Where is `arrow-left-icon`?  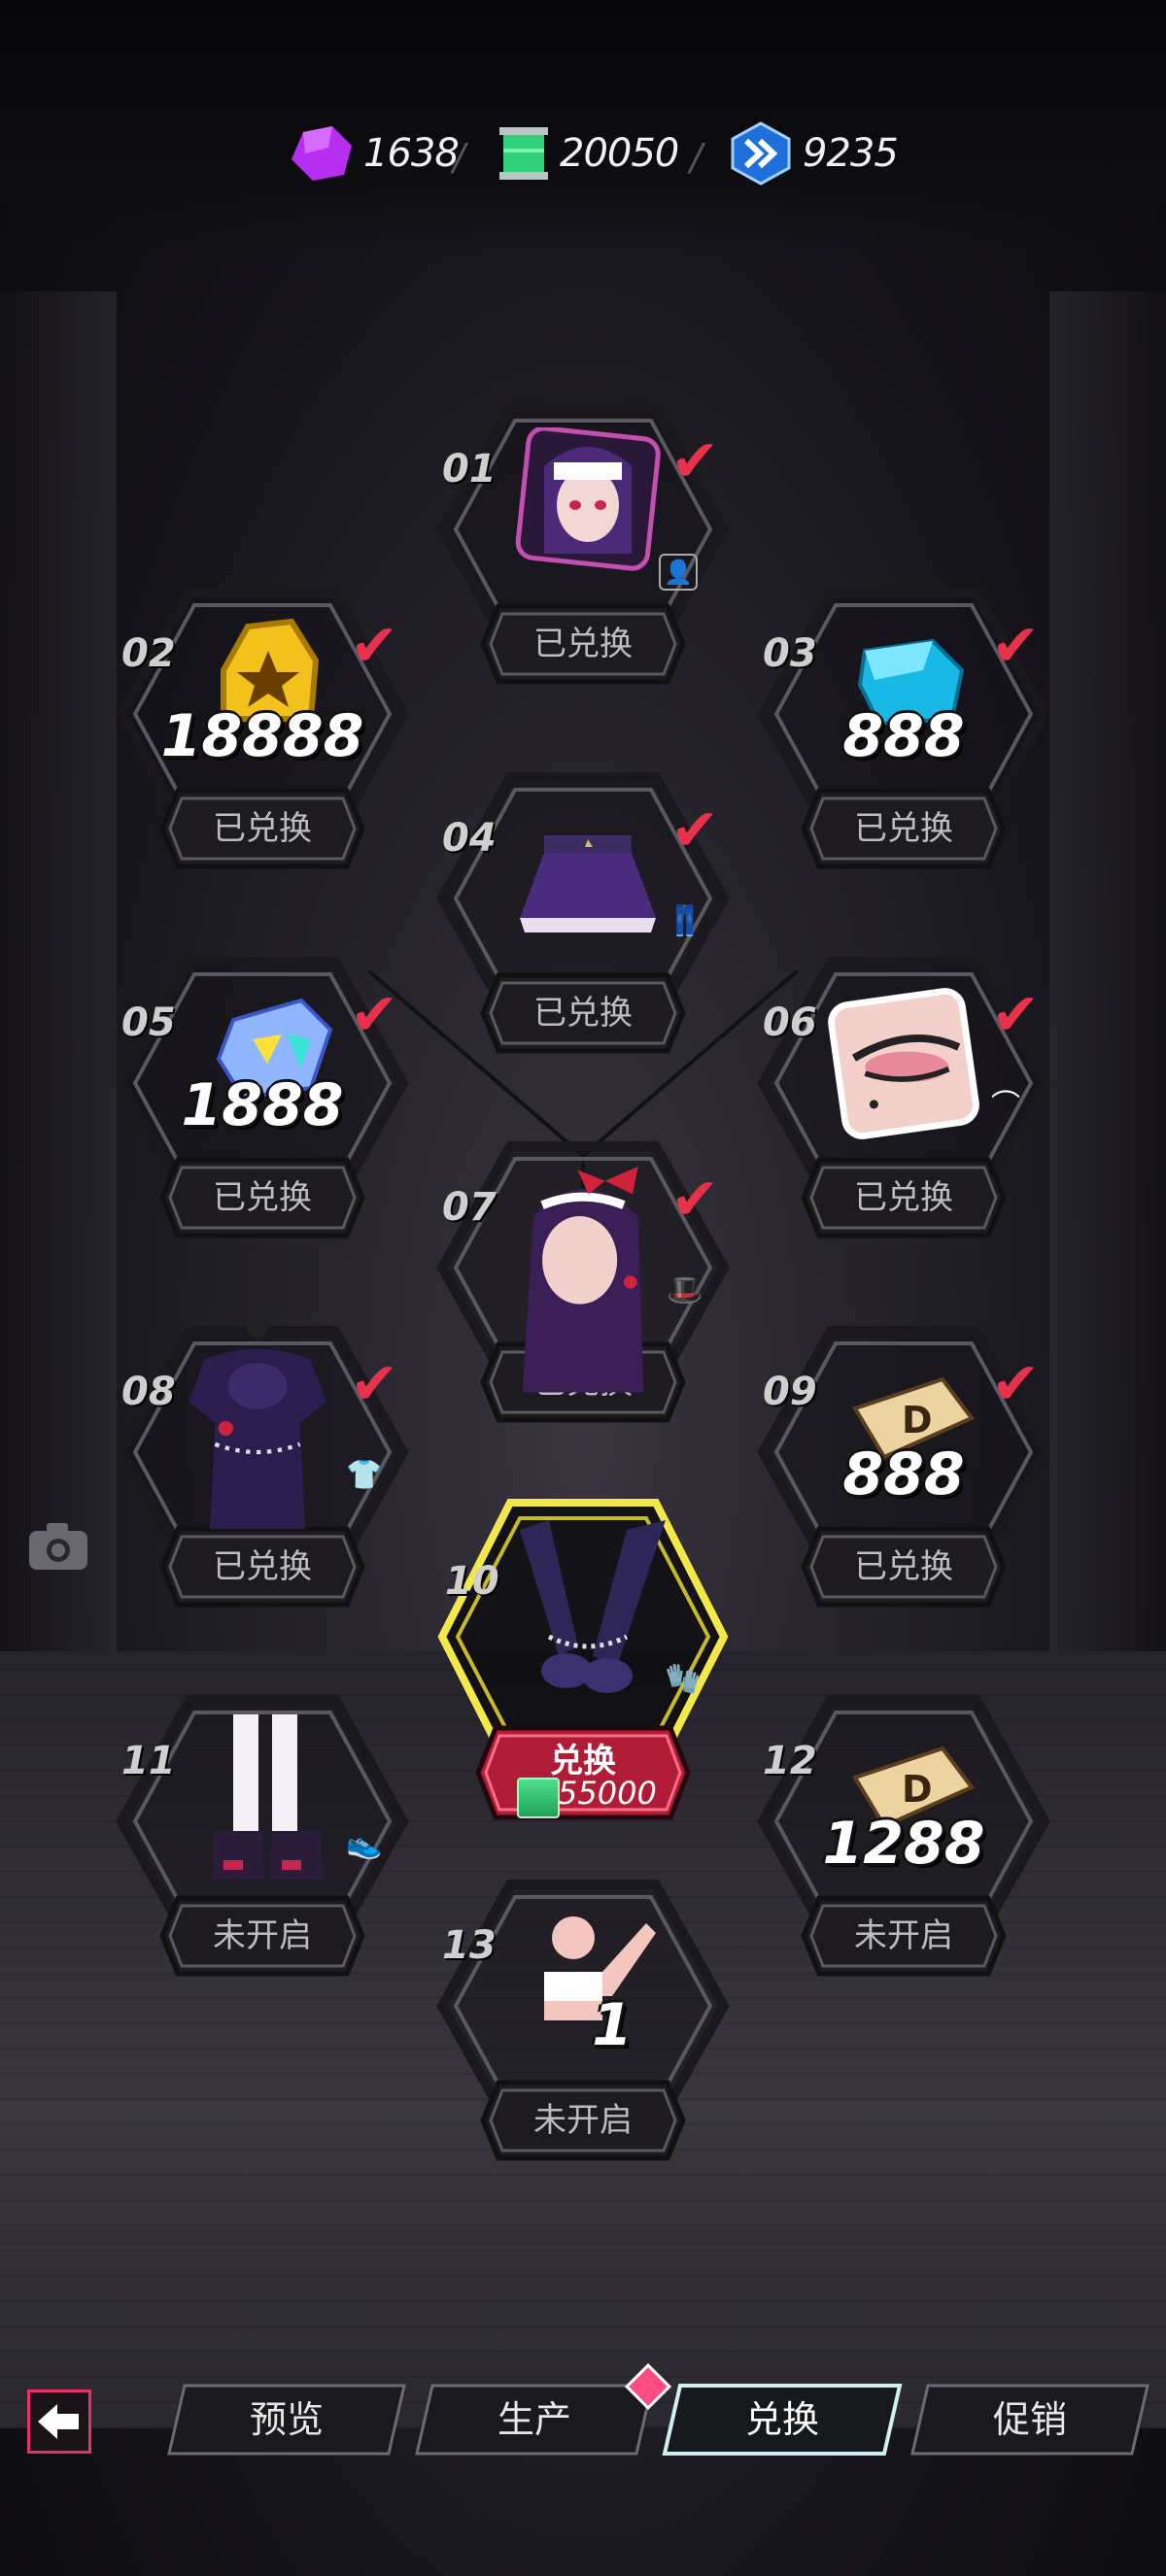 arrow-left-icon is located at coordinates (58, 2421).